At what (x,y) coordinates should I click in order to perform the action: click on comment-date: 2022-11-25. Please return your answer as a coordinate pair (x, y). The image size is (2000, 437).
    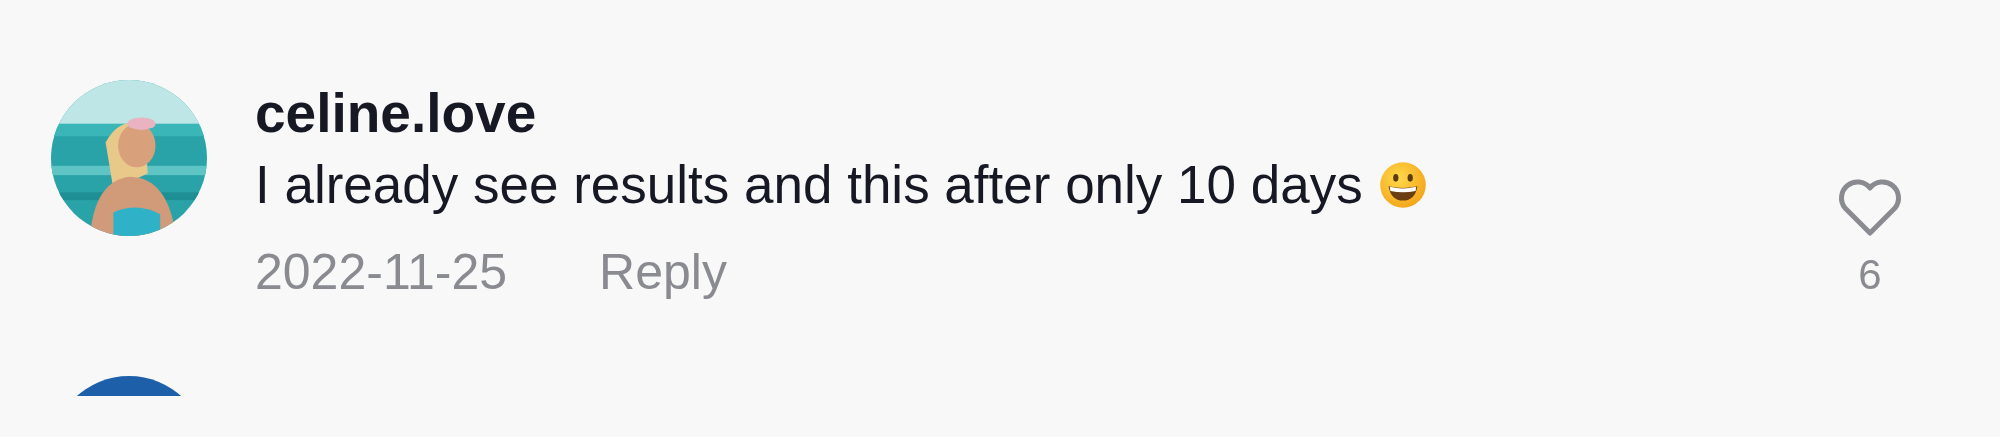
    Looking at the image, I should click on (381, 272).